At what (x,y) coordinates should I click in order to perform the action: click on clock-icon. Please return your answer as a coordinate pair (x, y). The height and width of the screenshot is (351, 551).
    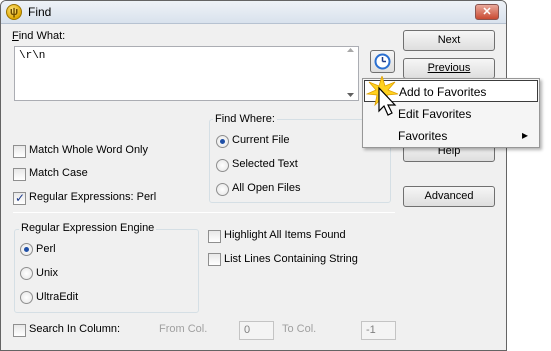
    Looking at the image, I should click on (382, 61).